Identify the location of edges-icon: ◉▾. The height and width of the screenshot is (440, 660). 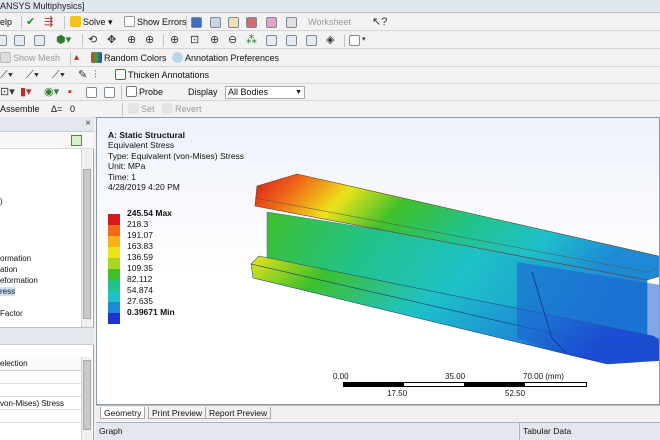
(51, 92).